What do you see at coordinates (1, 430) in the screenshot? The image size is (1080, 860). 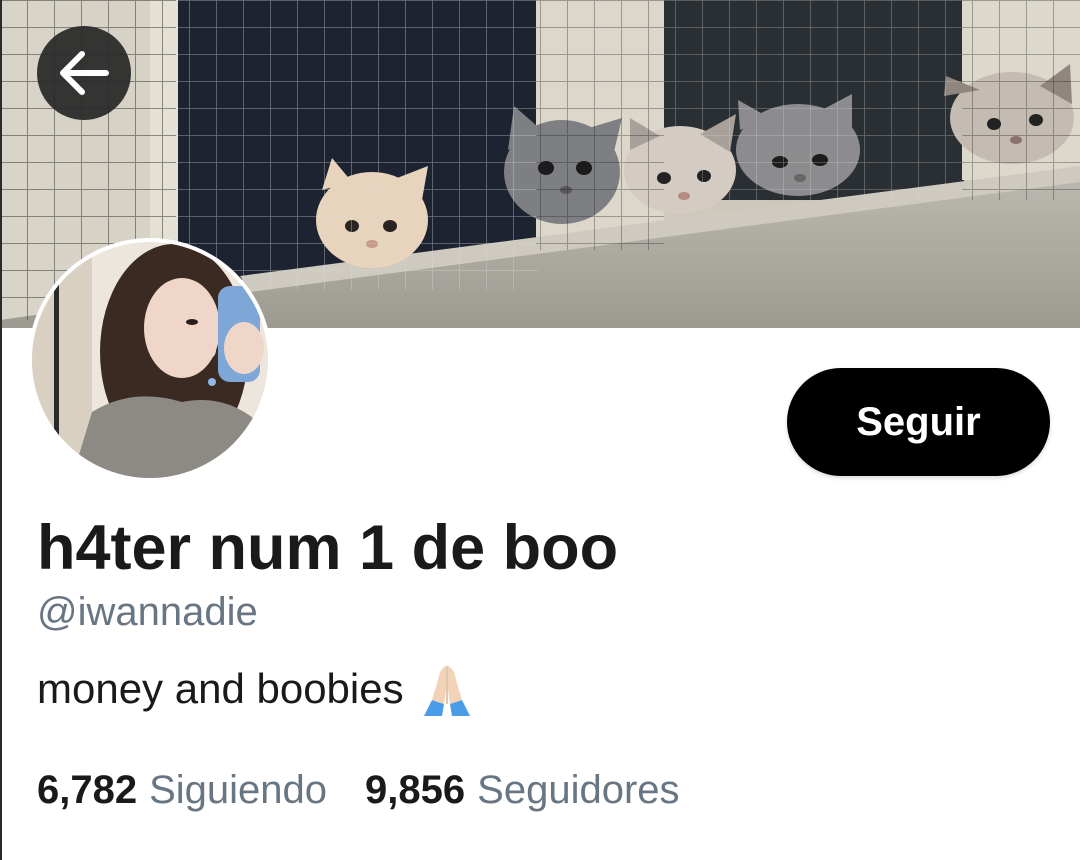 I see `screen-edge` at bounding box center [1, 430].